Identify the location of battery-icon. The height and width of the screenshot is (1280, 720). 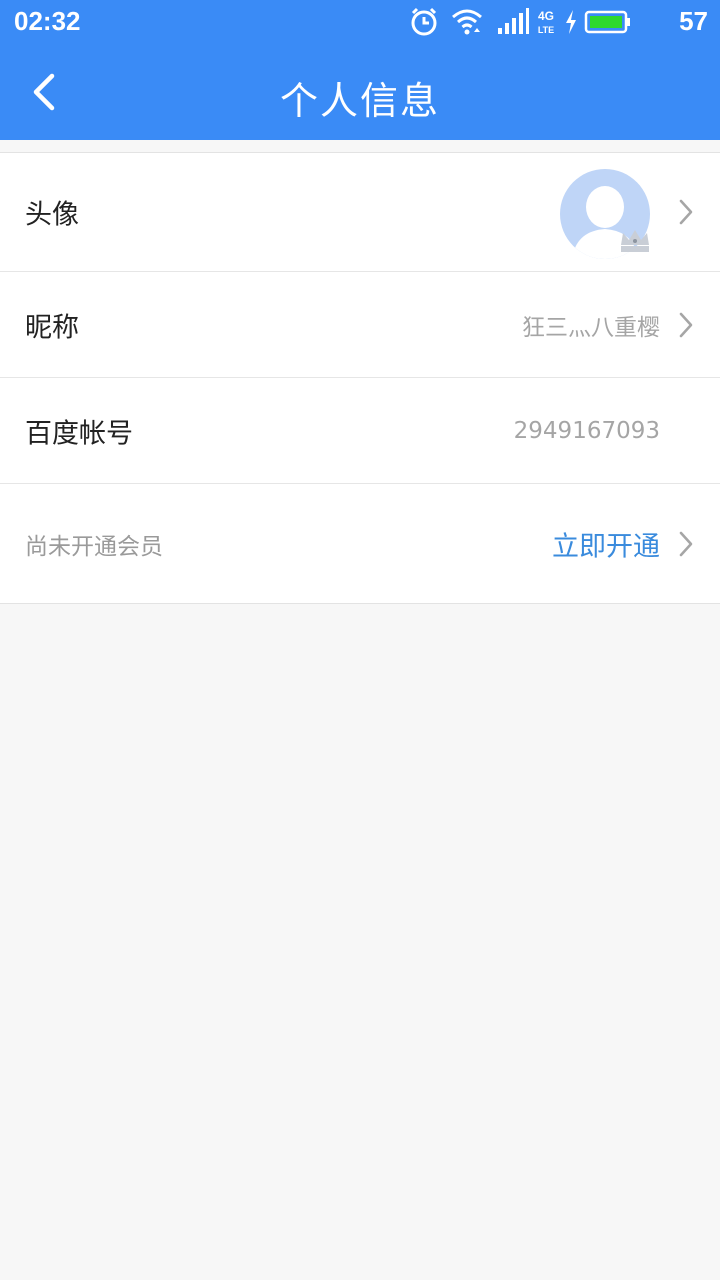
(607, 22).